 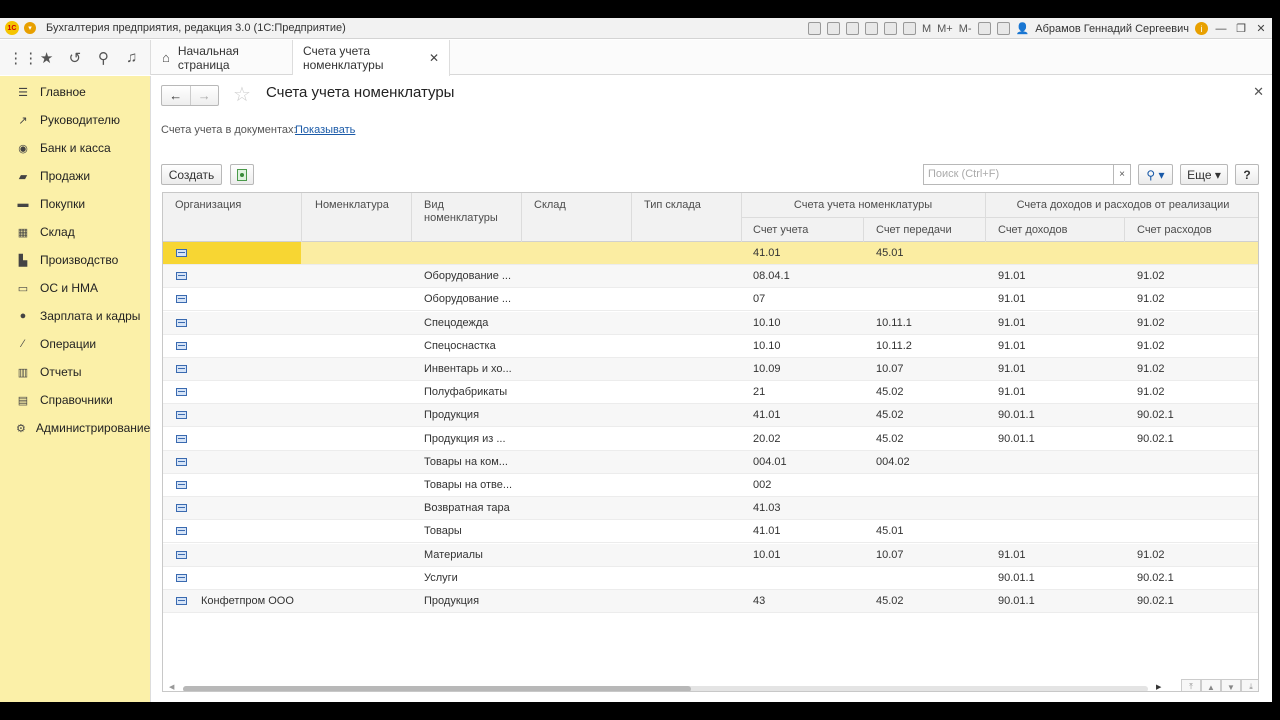 I want to click on search-input: Поиск (Ctrl+F), so click(x=1027, y=174).